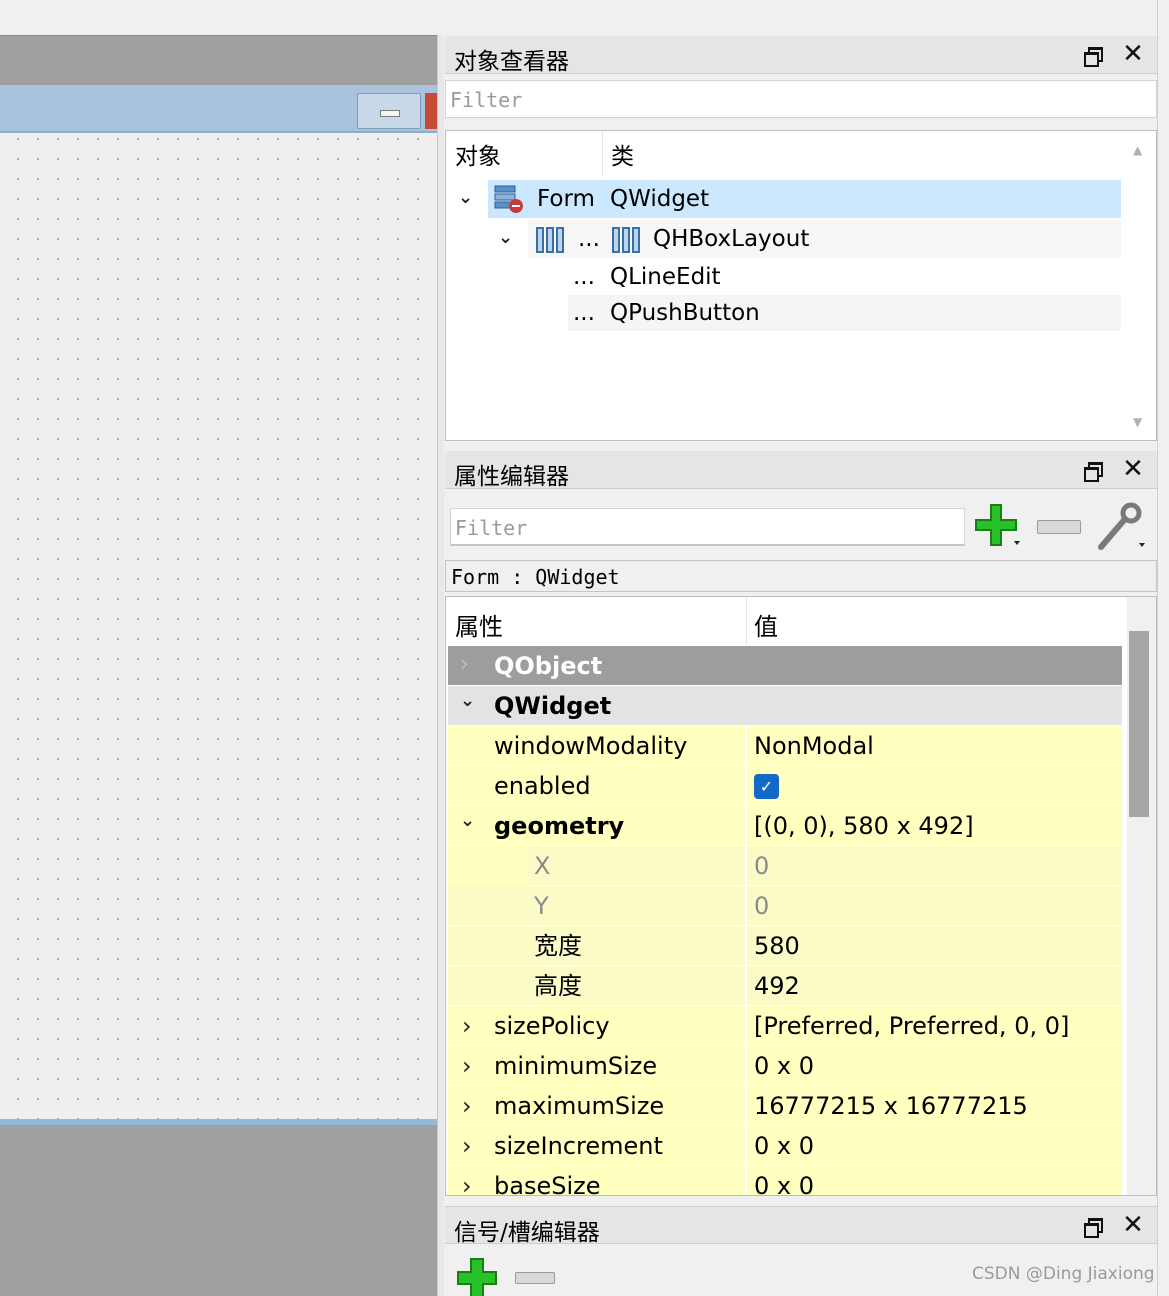  What do you see at coordinates (801, 99) in the screenshot?
I see `object-filter-input: Filter` at bounding box center [801, 99].